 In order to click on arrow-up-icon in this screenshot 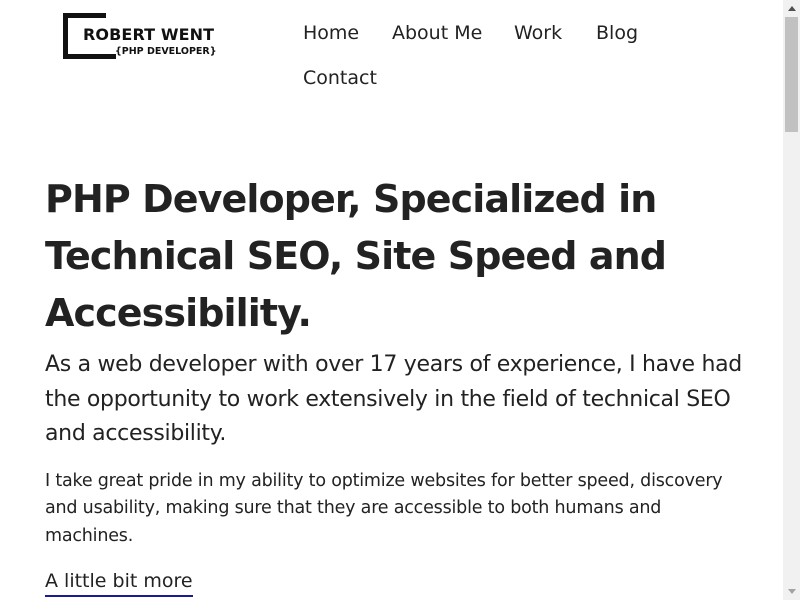, I will do `click(791, 8)`.